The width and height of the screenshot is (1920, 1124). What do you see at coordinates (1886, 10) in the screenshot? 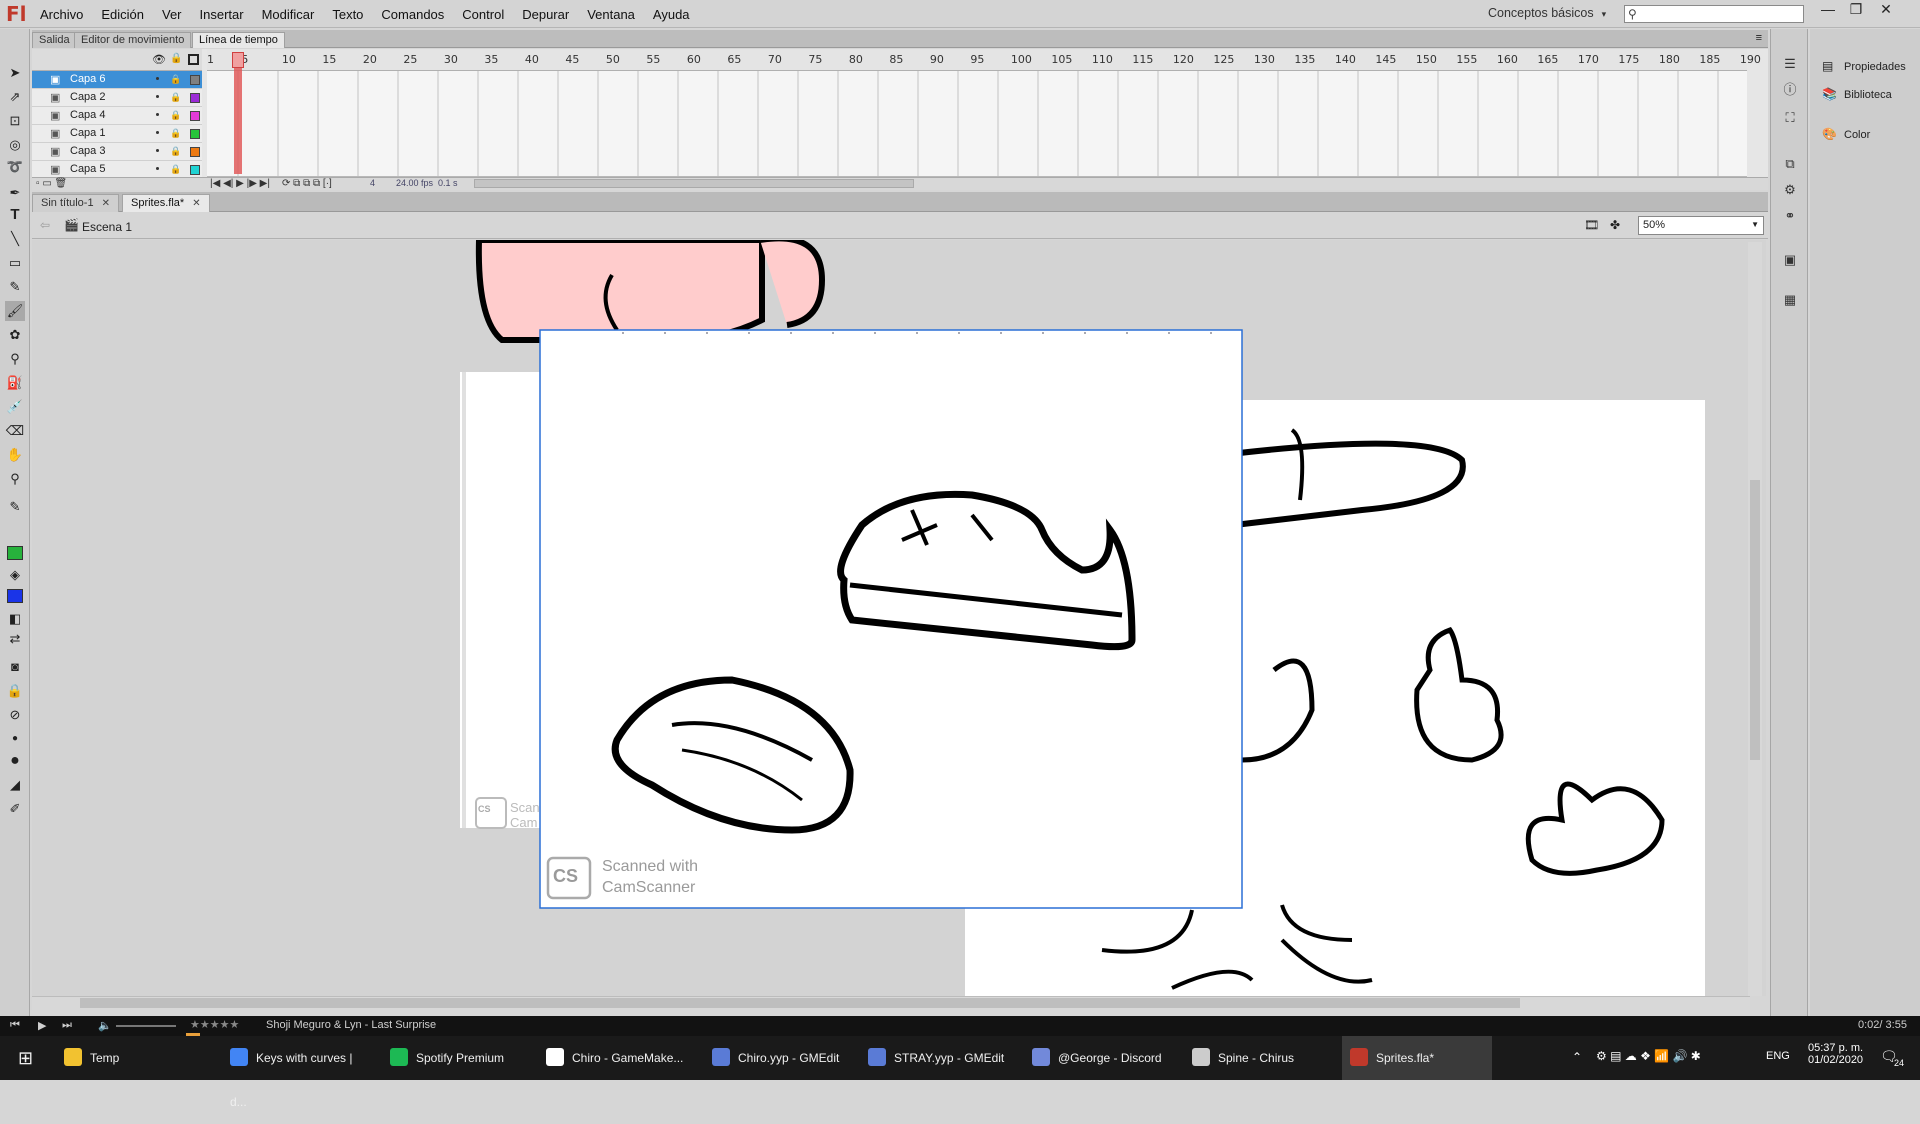
I see `close-button: ✕` at bounding box center [1886, 10].